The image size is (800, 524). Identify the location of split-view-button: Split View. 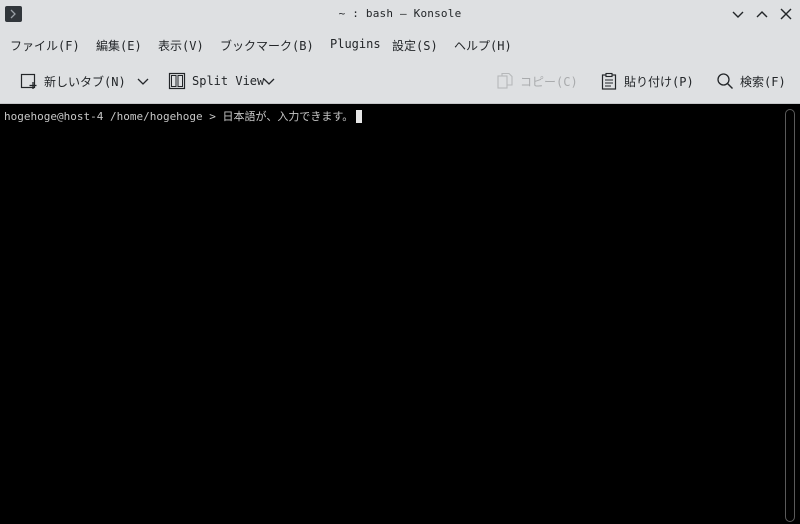
(216, 81).